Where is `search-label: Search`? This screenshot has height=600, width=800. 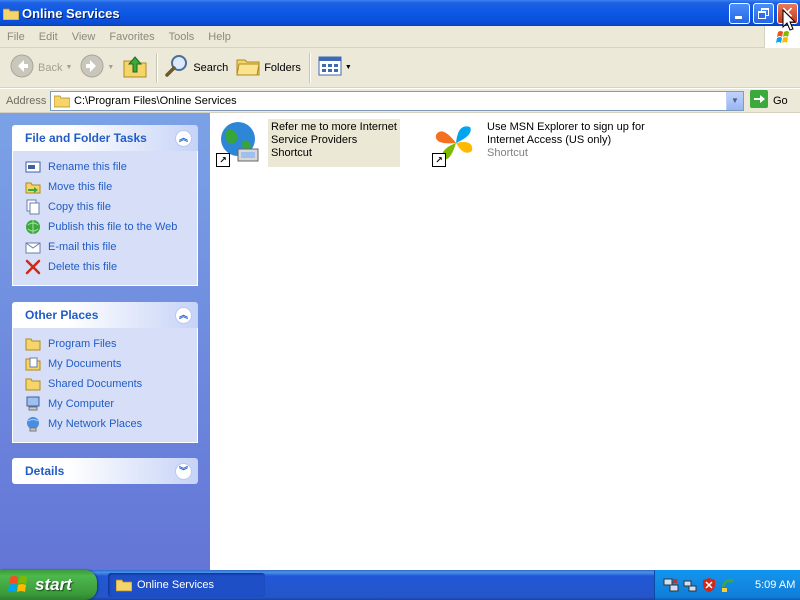
search-label: Search is located at coordinates (211, 67).